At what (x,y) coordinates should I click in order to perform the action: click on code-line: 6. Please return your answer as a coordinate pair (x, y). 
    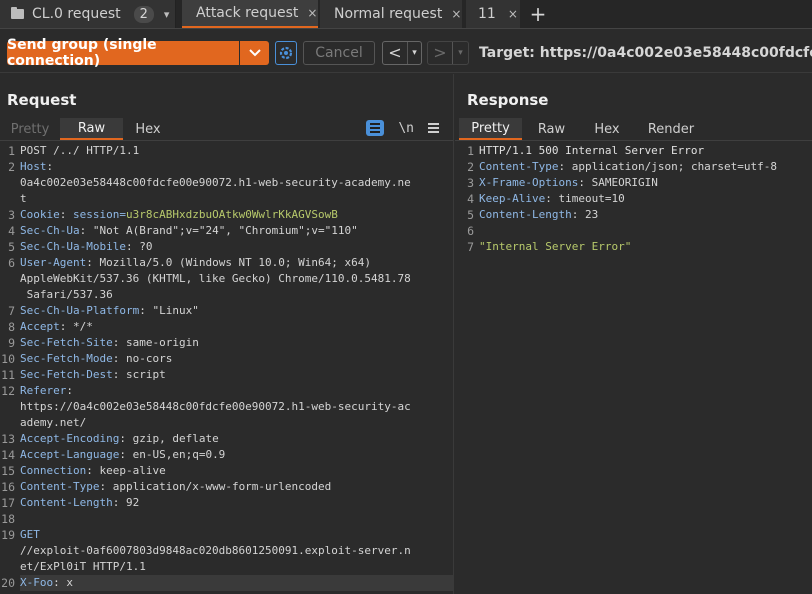
    Looking at the image, I should click on (633, 231).